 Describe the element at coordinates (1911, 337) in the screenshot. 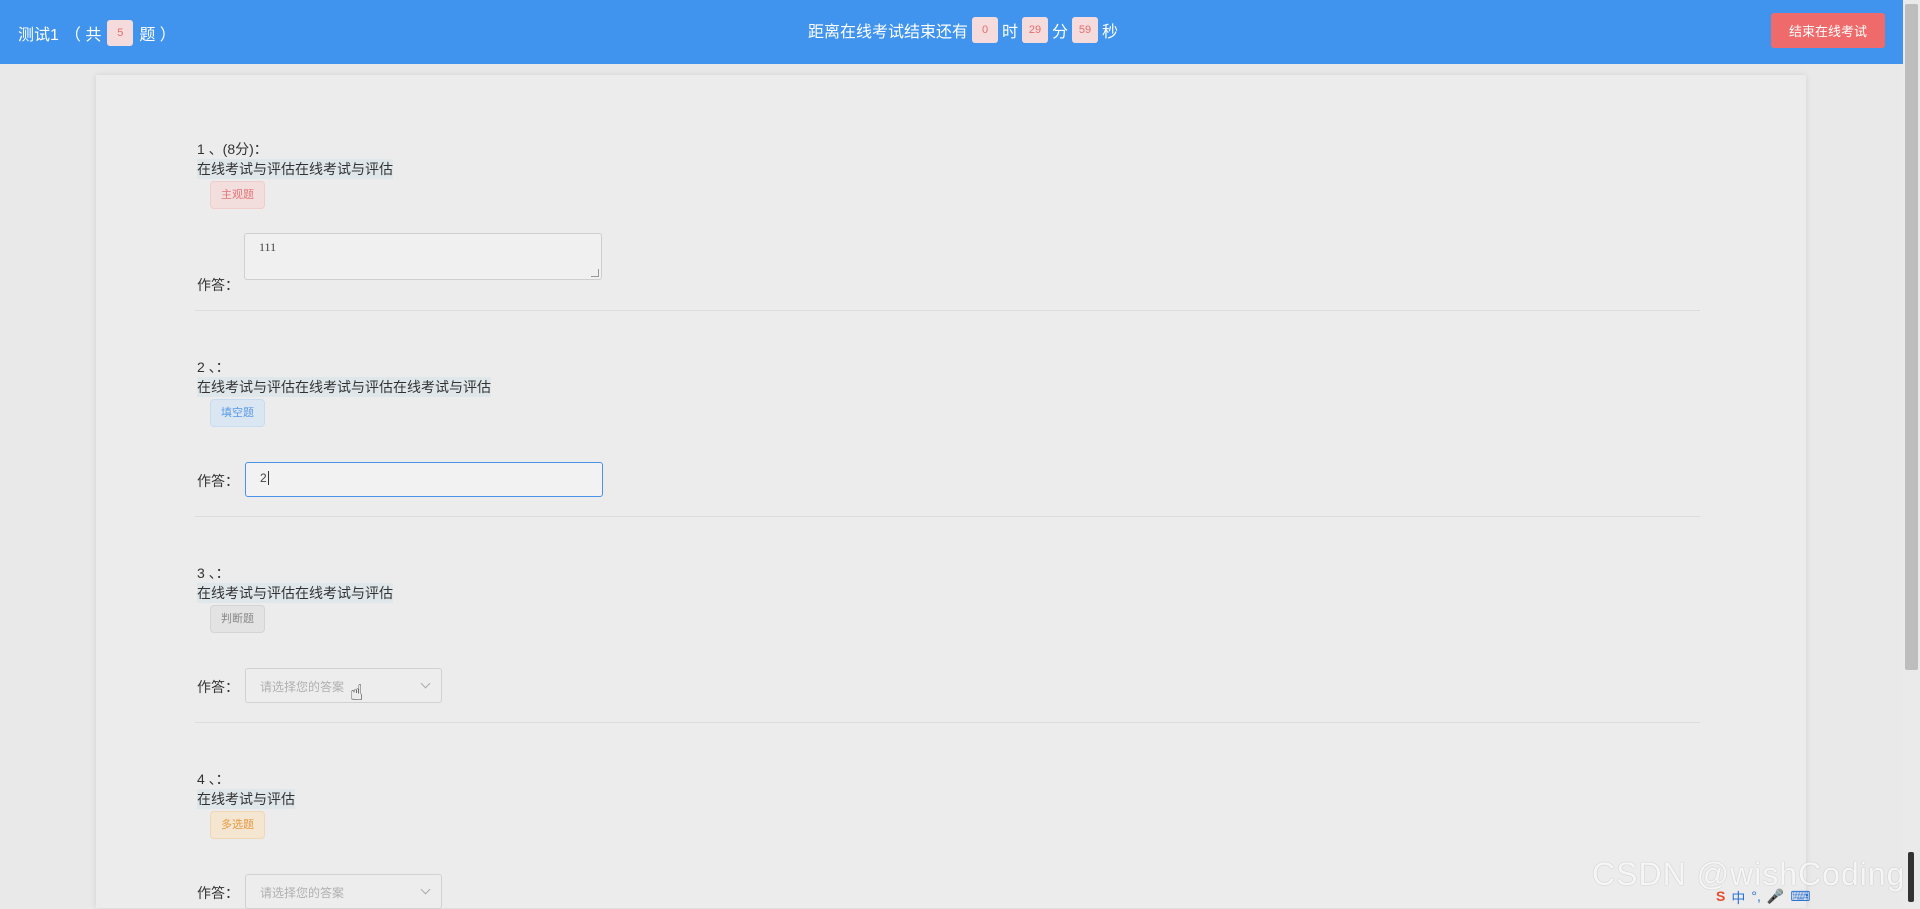

I see `scrollbar-thumb` at that location.